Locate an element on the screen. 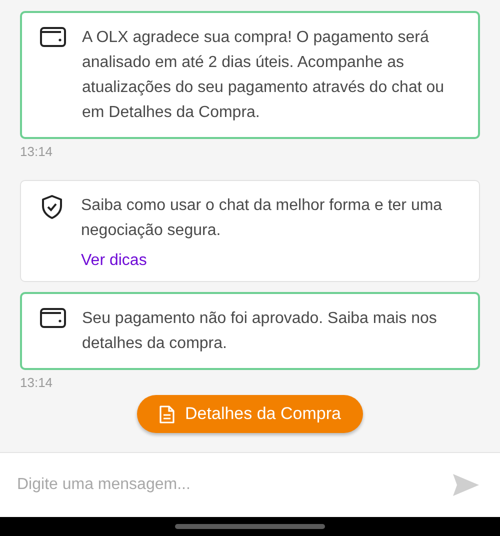 This screenshot has width=500, height=536. shield-check-icon is located at coordinates (52, 207).